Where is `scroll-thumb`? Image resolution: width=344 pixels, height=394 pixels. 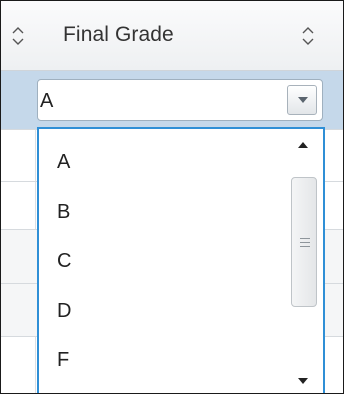
scroll-thumb is located at coordinates (304, 242).